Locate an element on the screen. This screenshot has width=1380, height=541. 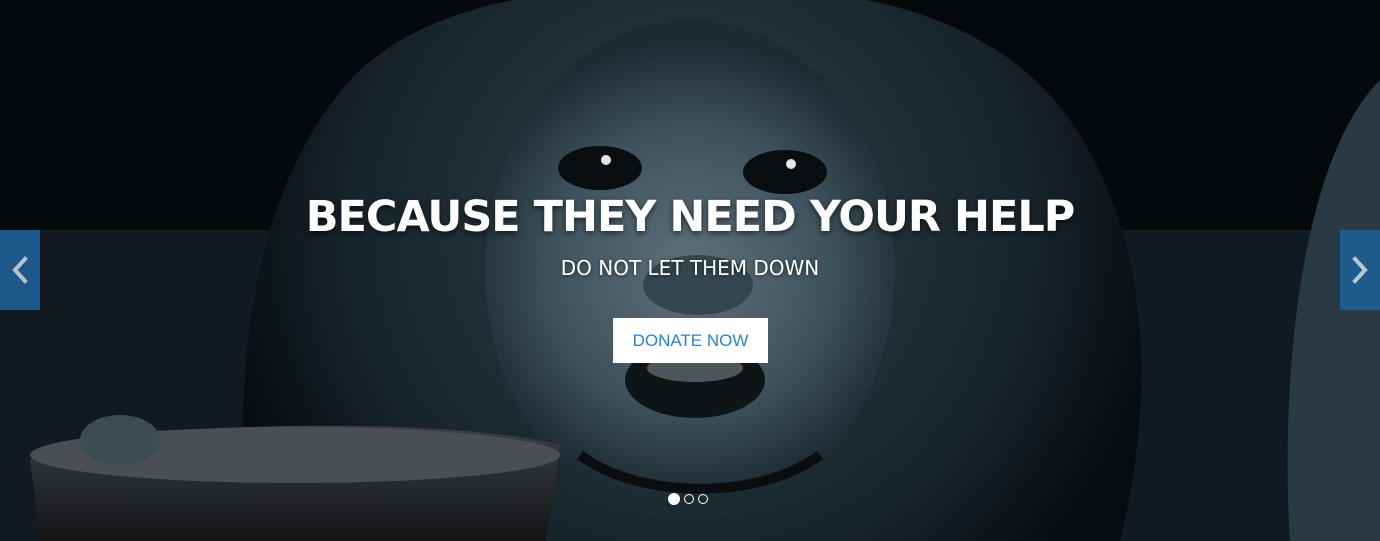
chevron-left-icon is located at coordinates (20, 270).